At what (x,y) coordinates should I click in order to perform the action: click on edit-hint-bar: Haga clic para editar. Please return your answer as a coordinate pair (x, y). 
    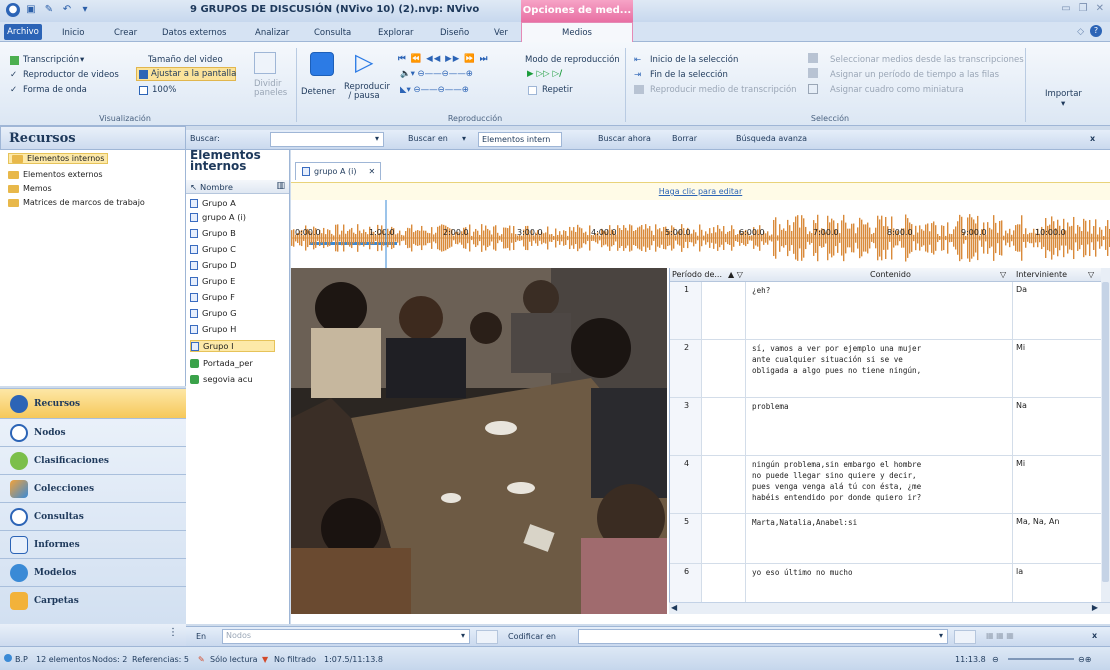
    Looking at the image, I should click on (700, 191).